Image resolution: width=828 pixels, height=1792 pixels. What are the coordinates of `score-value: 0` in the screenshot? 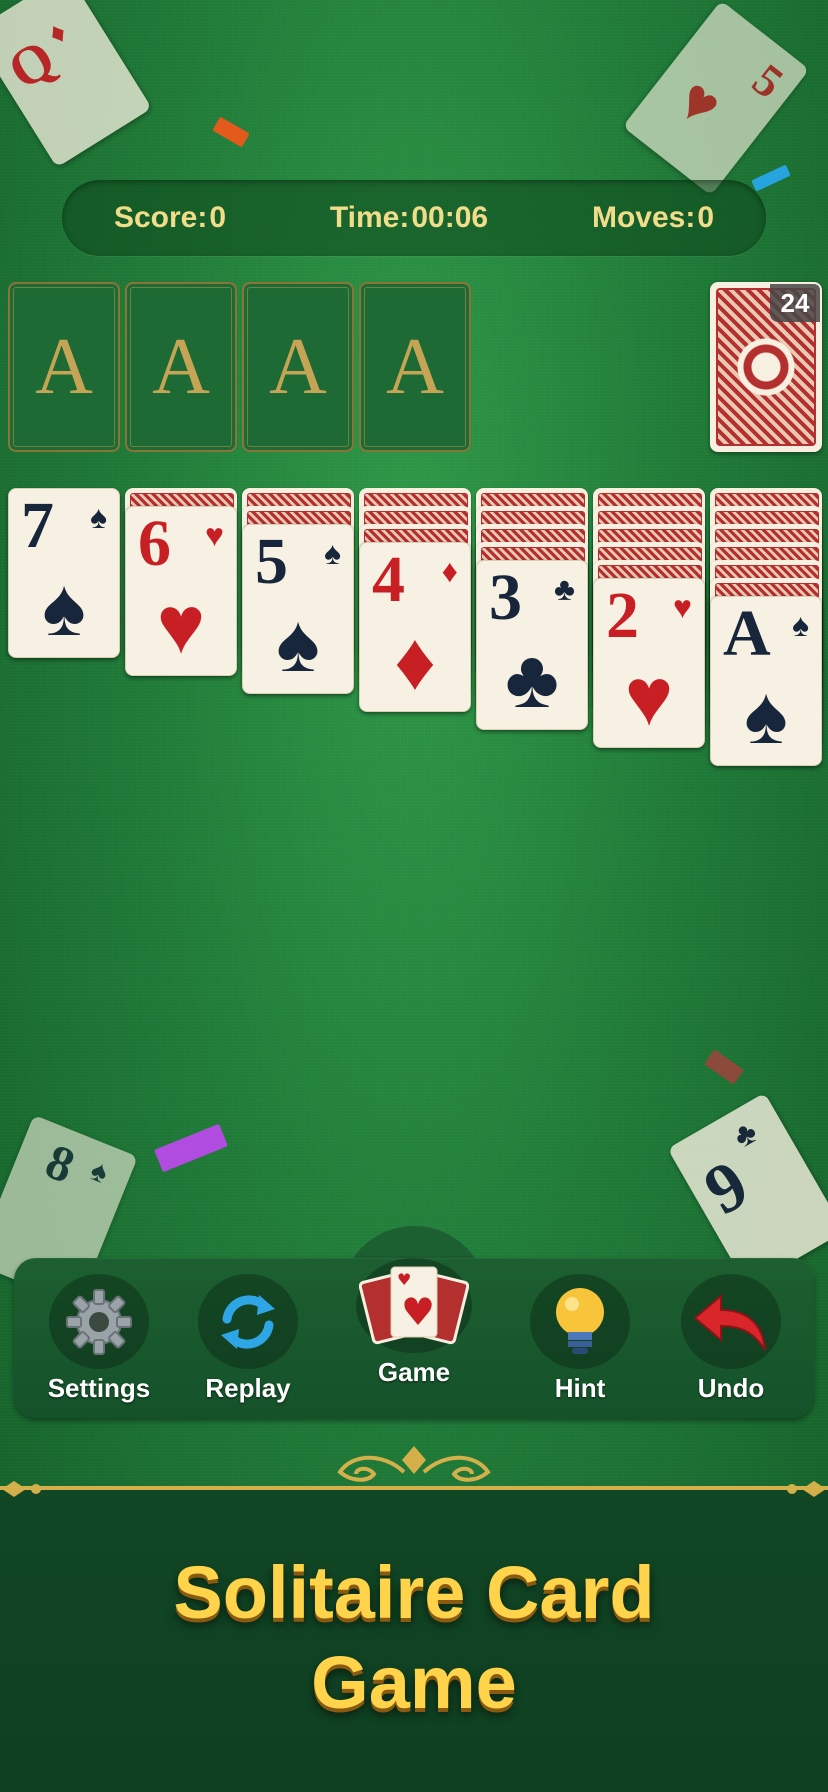 It's located at (217, 217).